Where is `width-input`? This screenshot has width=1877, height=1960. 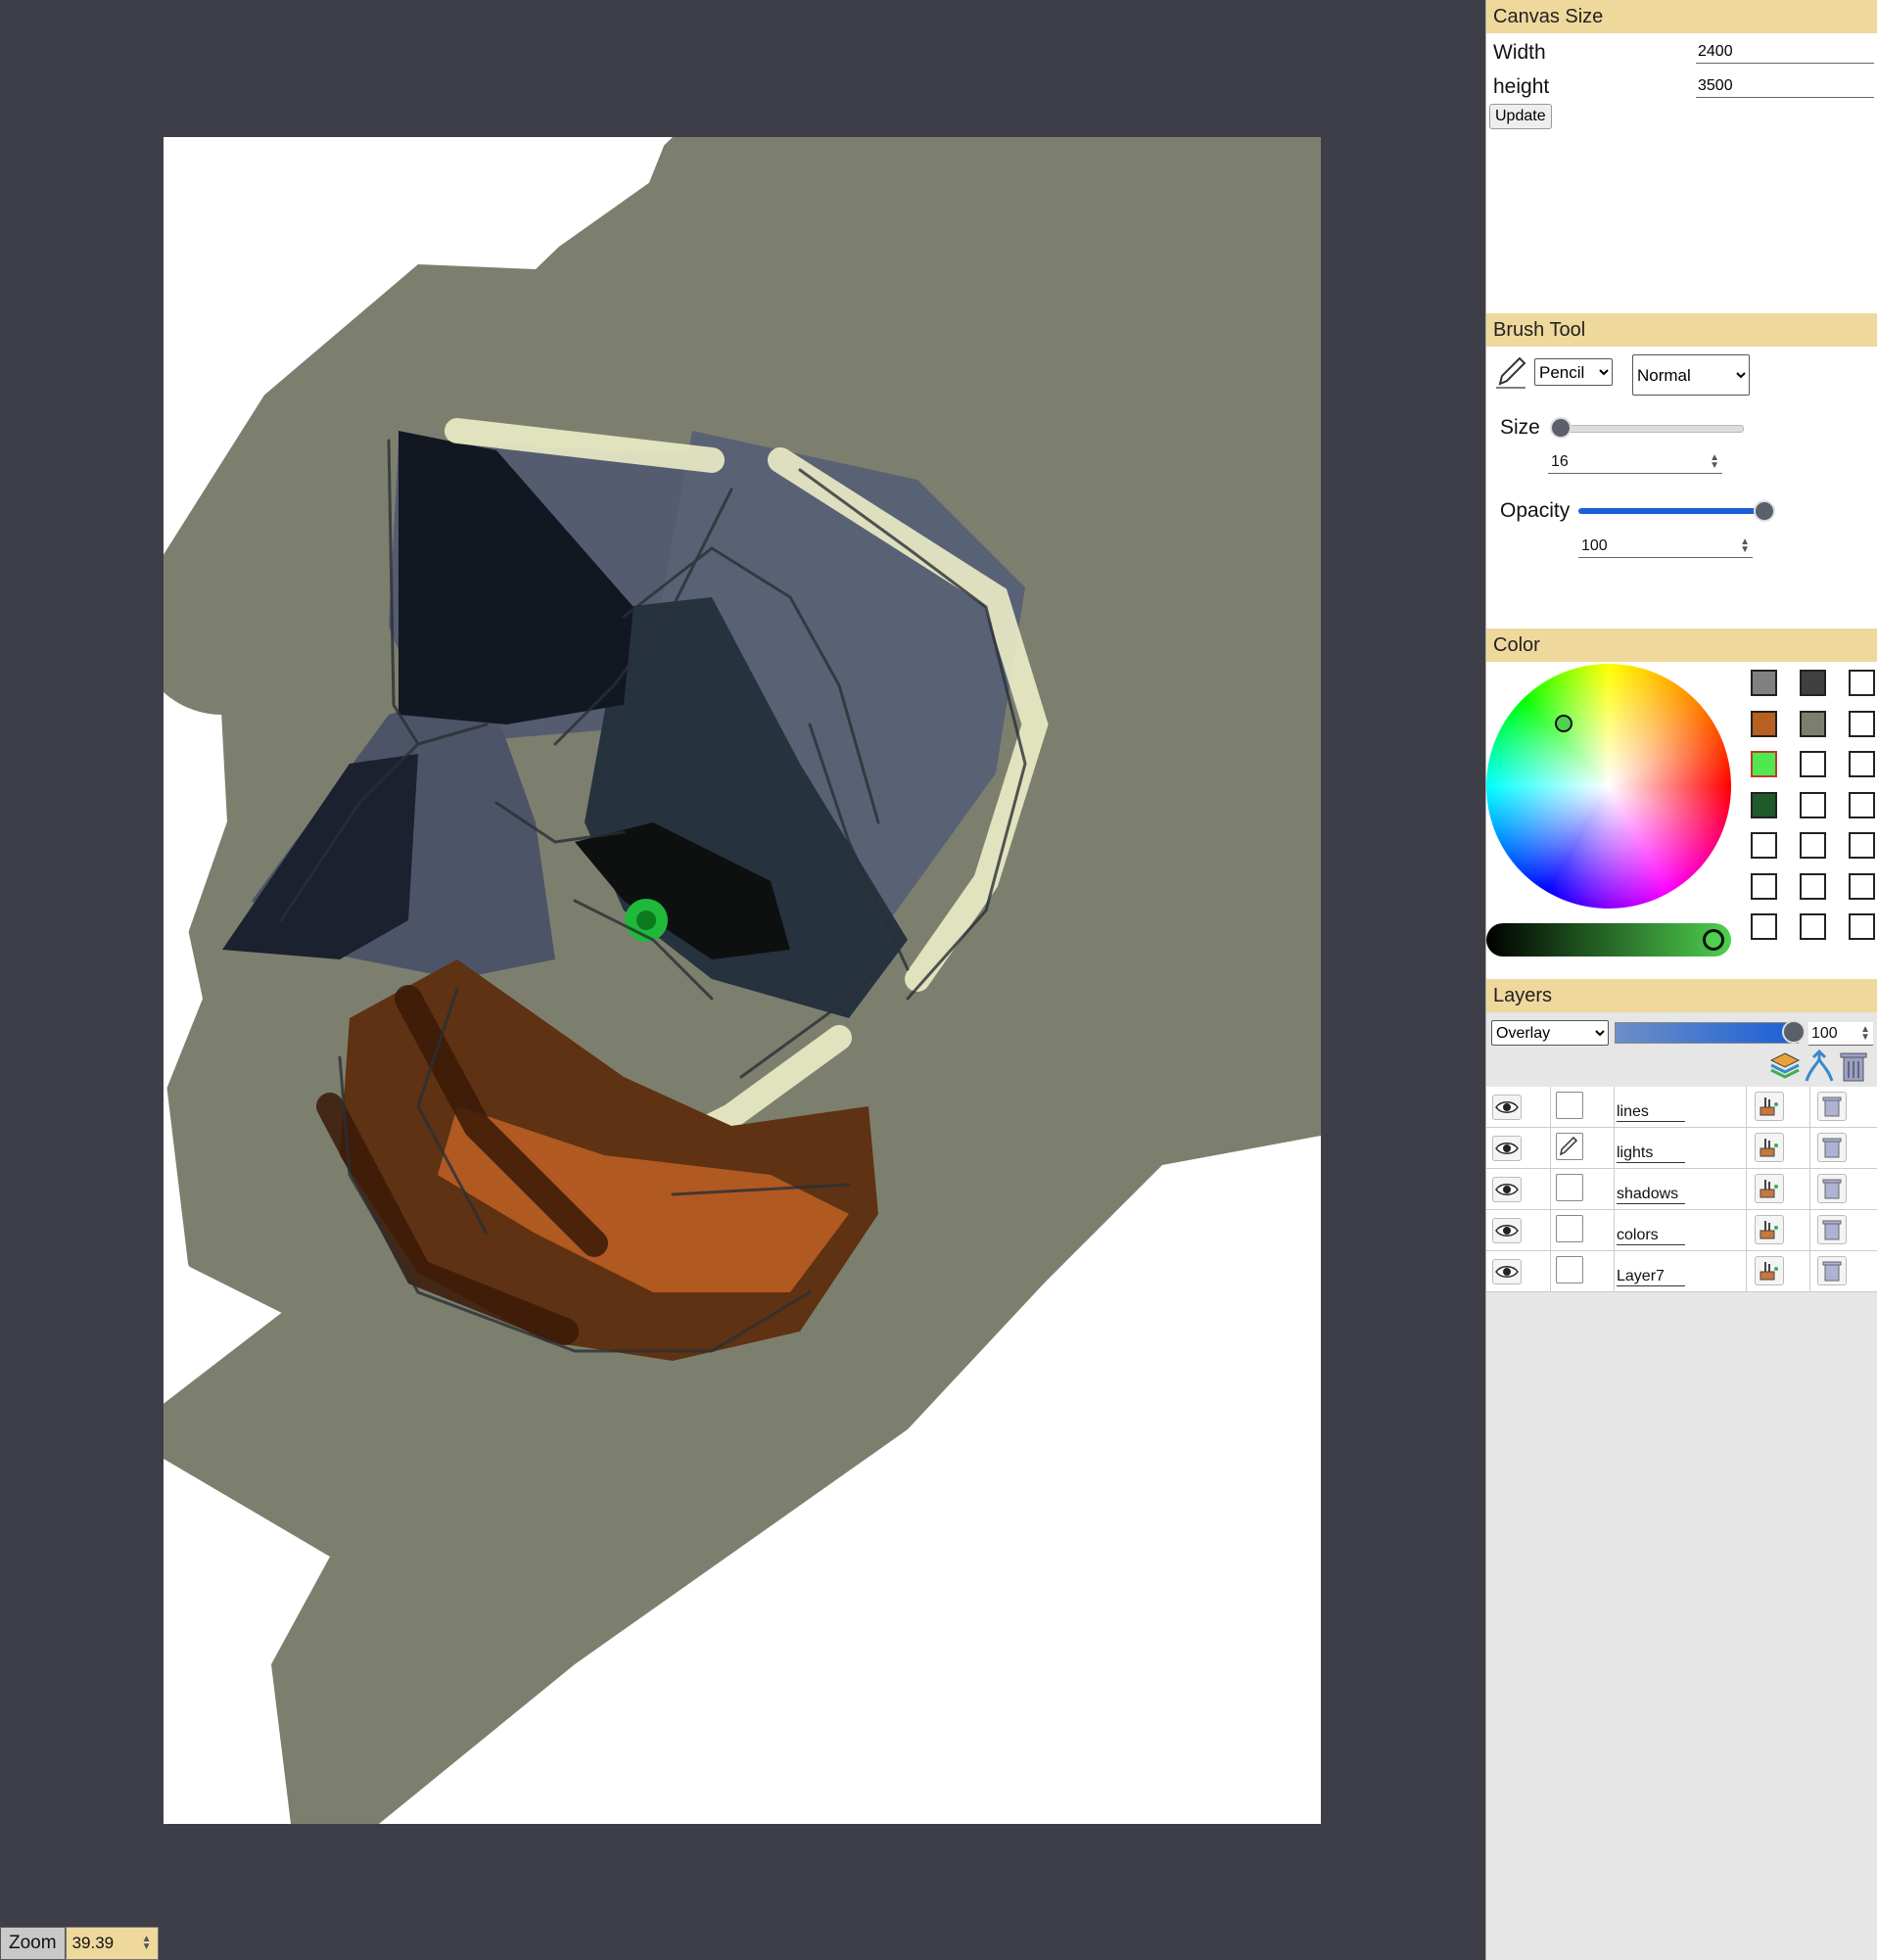 width-input is located at coordinates (1785, 52).